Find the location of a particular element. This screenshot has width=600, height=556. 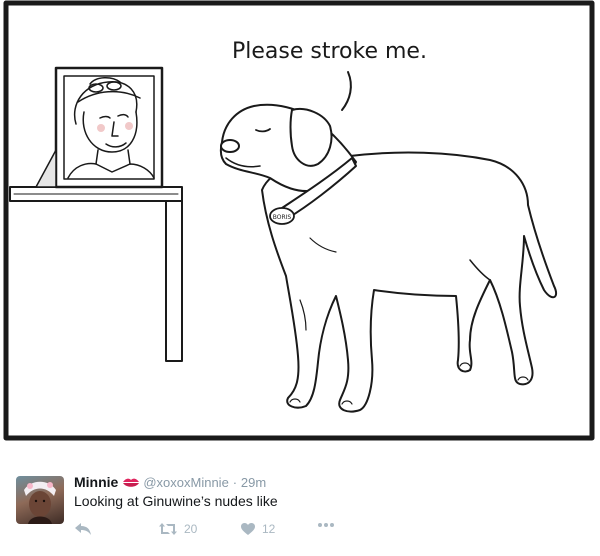

kiss-lips-icon is located at coordinates (131, 484).